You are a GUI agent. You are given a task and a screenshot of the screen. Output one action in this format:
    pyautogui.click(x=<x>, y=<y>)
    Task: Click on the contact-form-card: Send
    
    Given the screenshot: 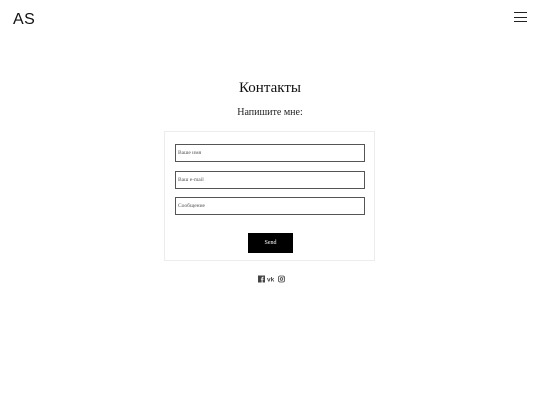 What is the action you would take?
    pyautogui.click(x=269, y=196)
    